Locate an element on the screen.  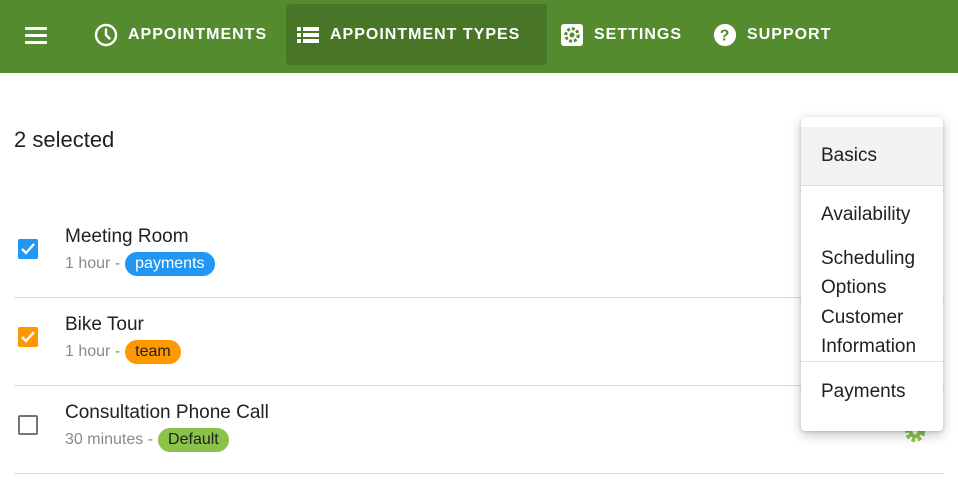
appointment-type-name: Bike Tour is located at coordinates (104, 324).